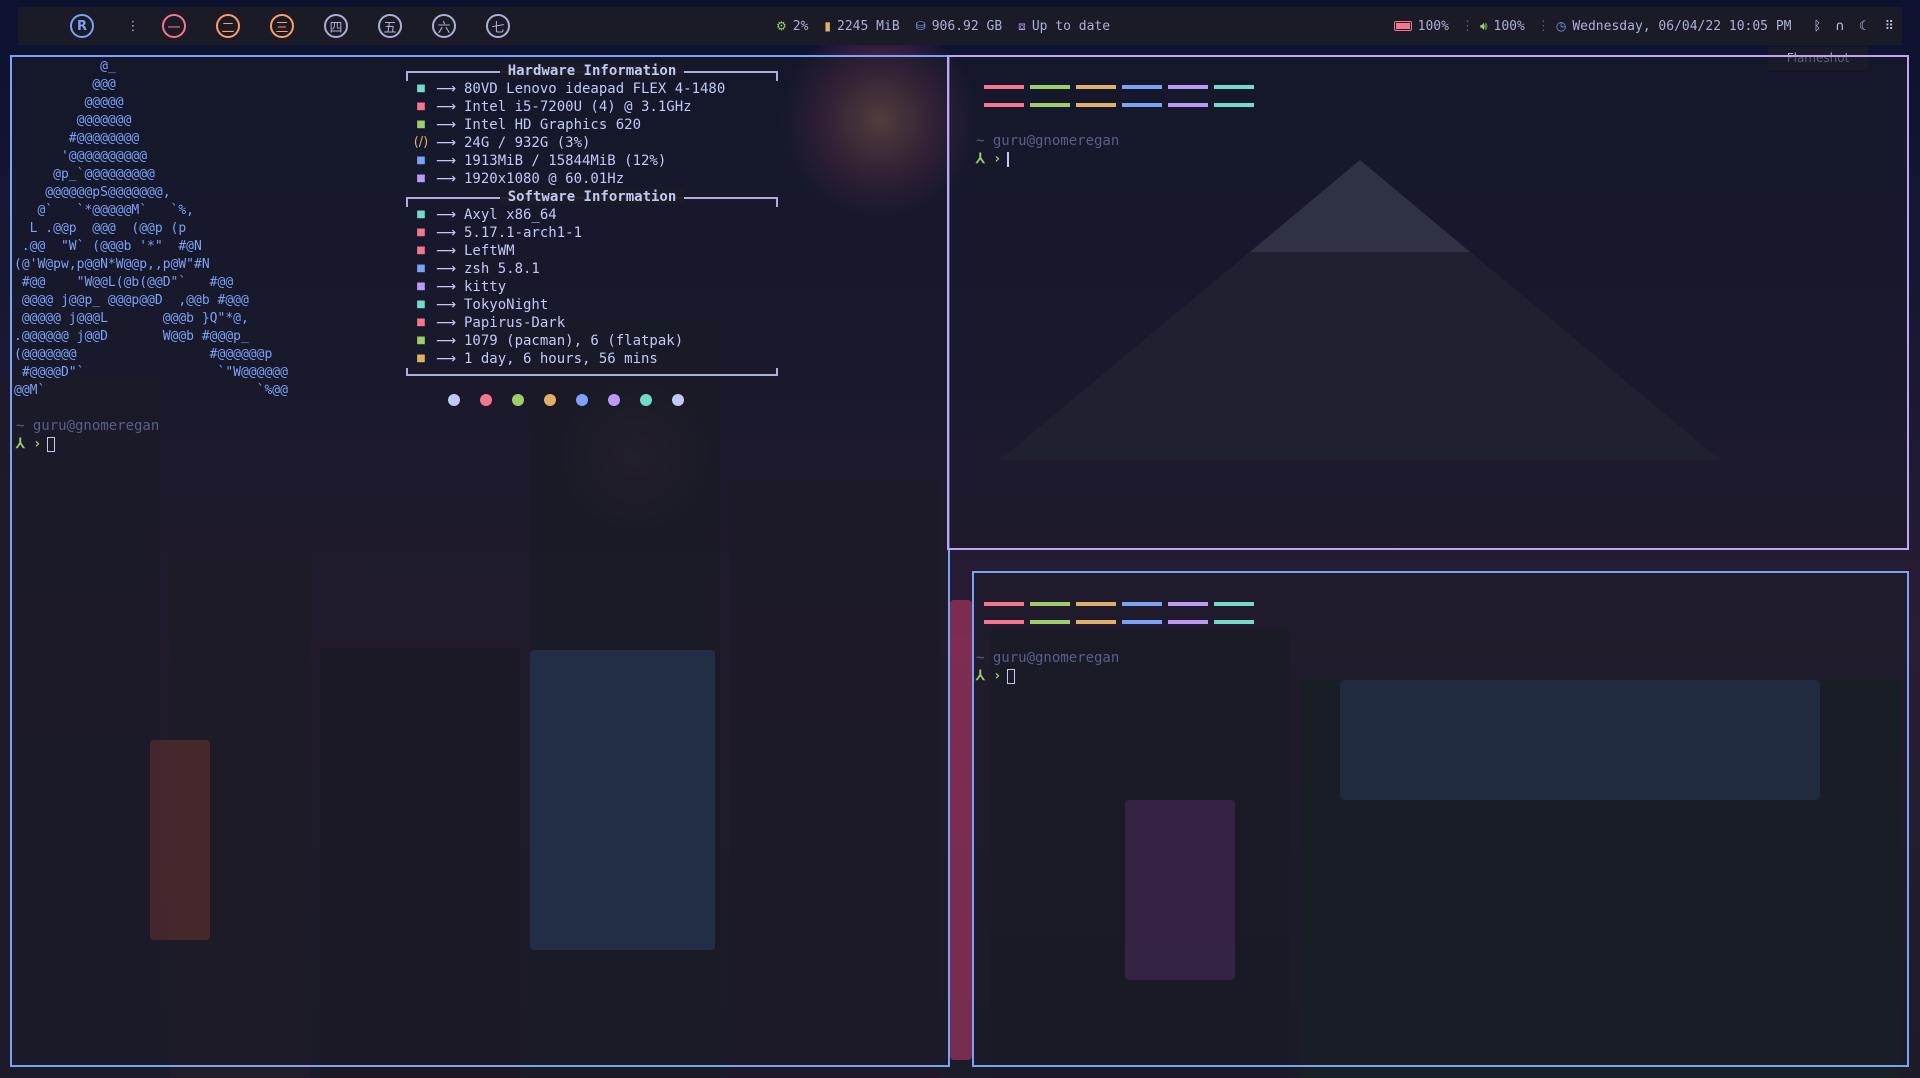 The height and width of the screenshot is (1078, 1920). I want to click on prompt-path: ~ guru@gnomeregan, so click(88, 426).